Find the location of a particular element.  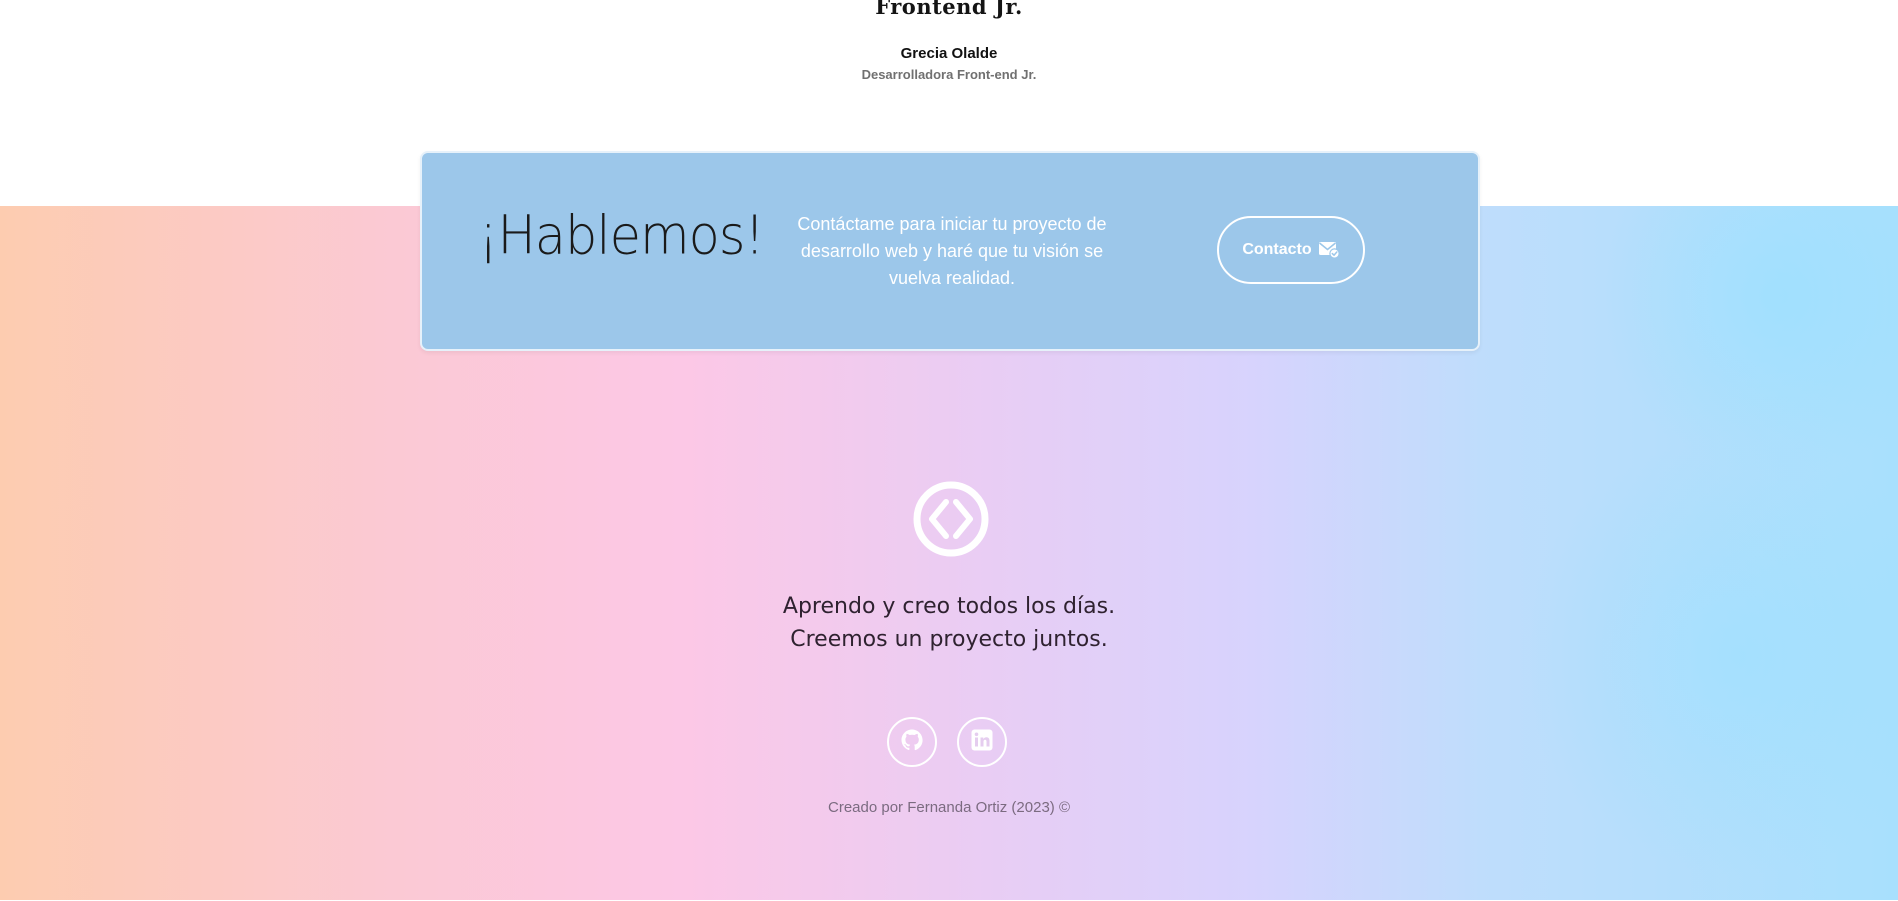

testimonial-role: Desarrolladora Front-end Jr. is located at coordinates (949, 74).